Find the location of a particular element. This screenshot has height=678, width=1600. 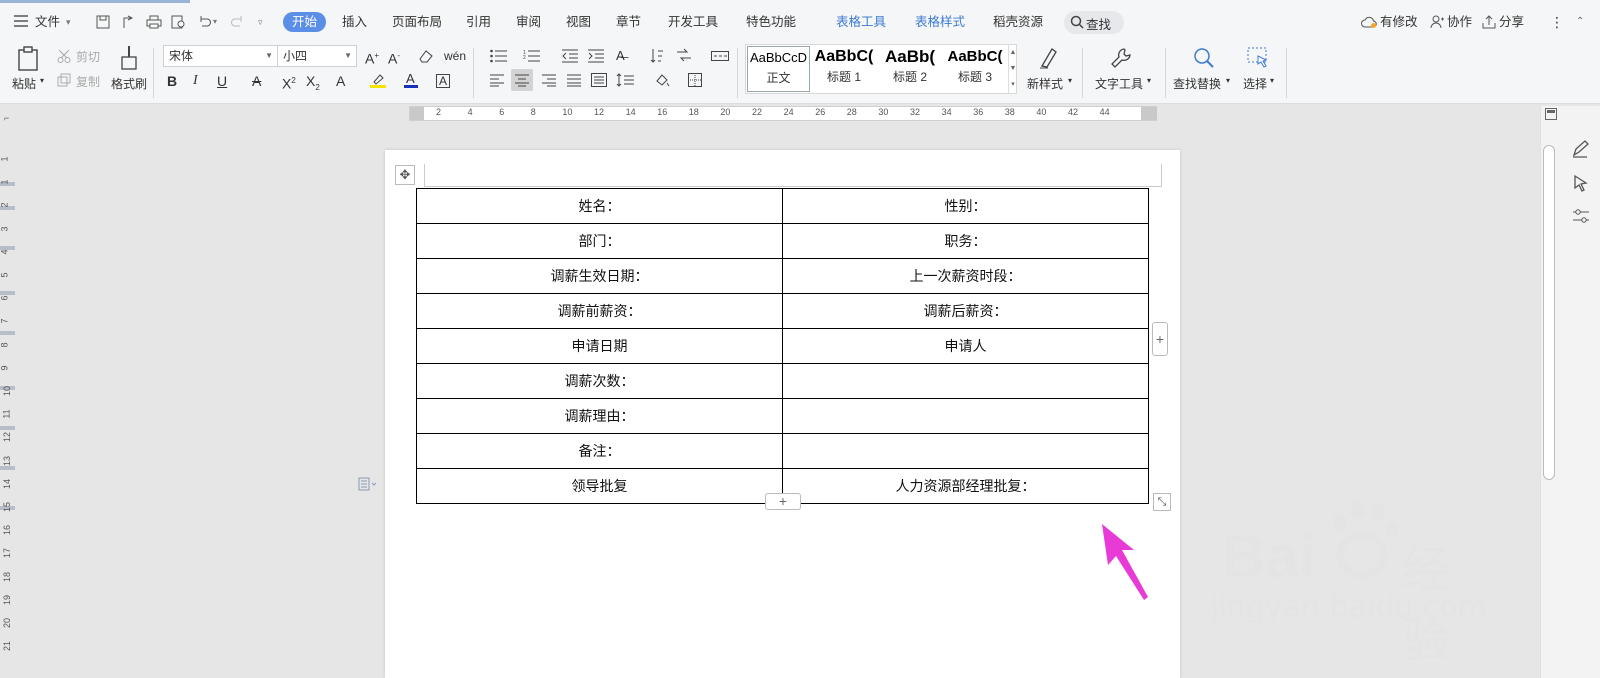

table-move-handle: ✥ is located at coordinates (405, 175).